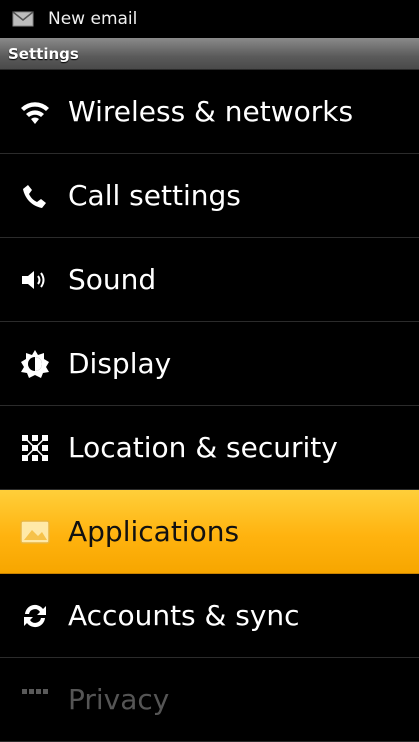 This screenshot has width=419, height=742. I want to click on status-bar: New email, so click(209, 19).